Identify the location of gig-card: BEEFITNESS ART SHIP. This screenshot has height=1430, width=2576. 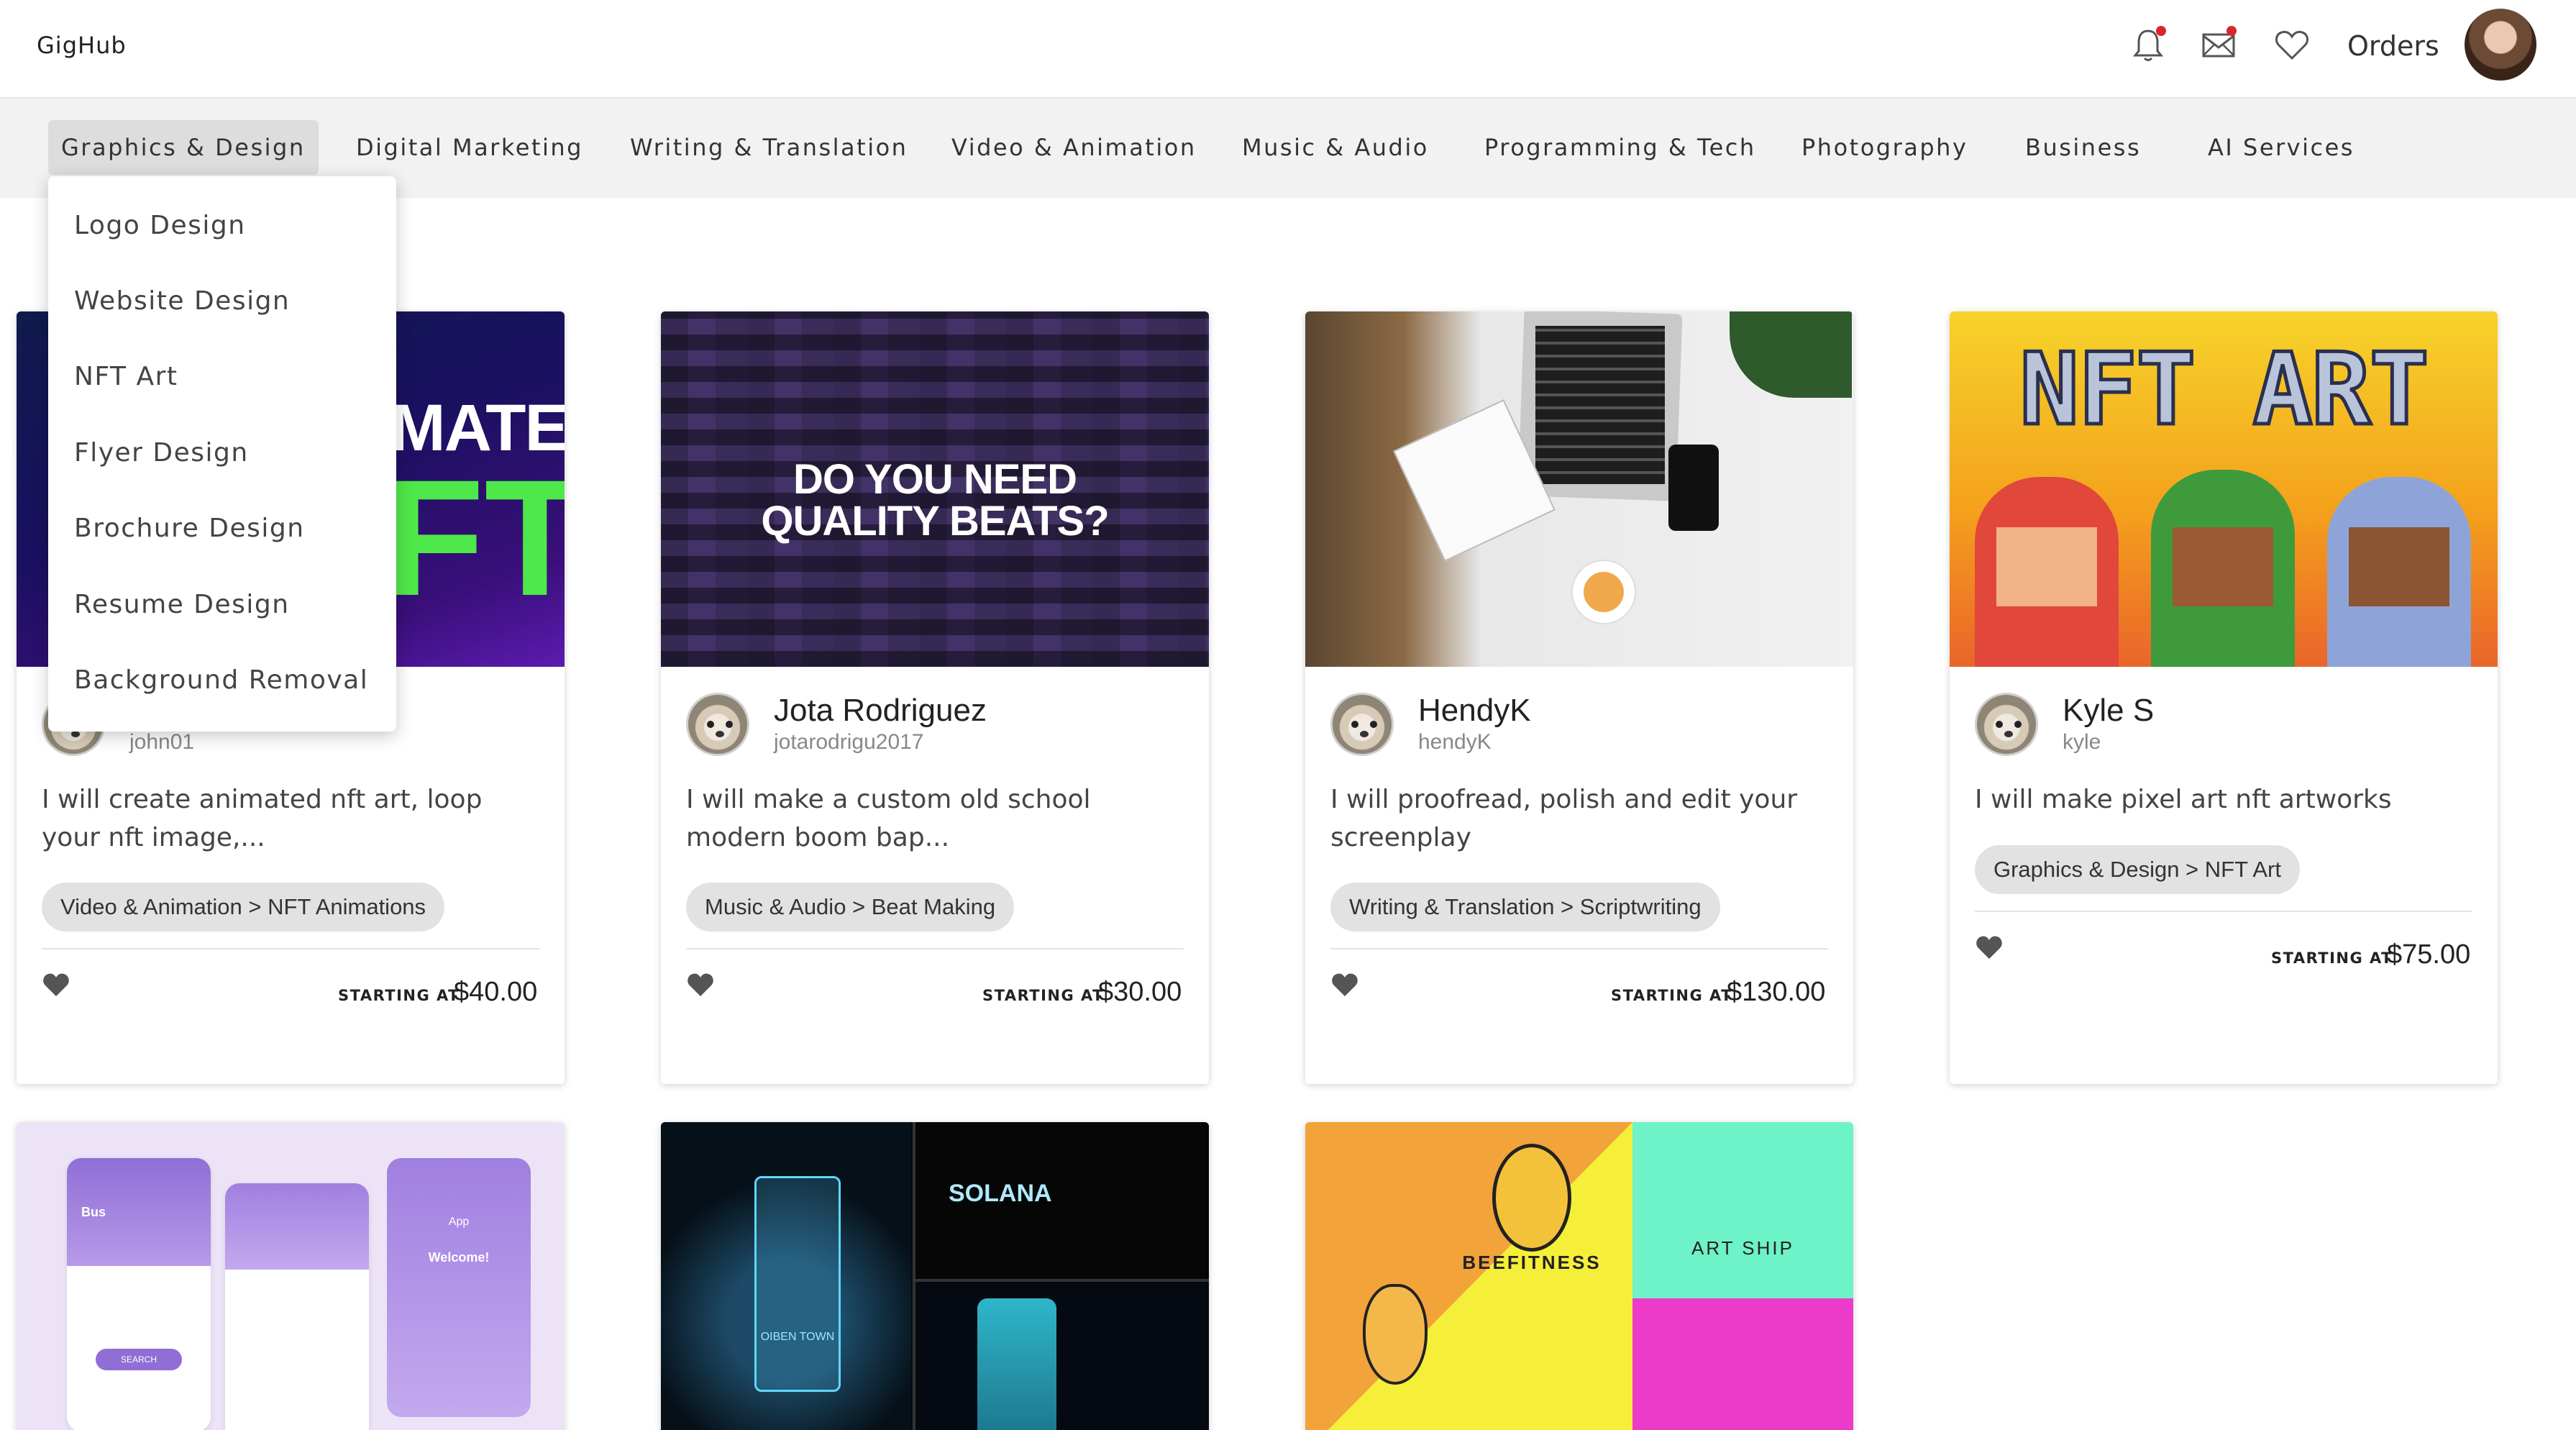
(1579, 1276).